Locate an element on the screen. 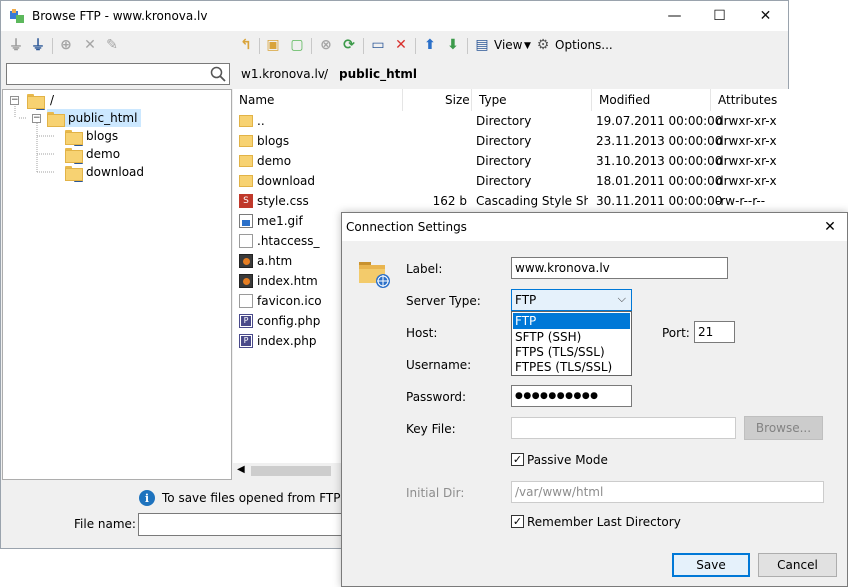 The height and width of the screenshot is (587, 848). passive-mode-label: Passive Mode is located at coordinates (567, 460).